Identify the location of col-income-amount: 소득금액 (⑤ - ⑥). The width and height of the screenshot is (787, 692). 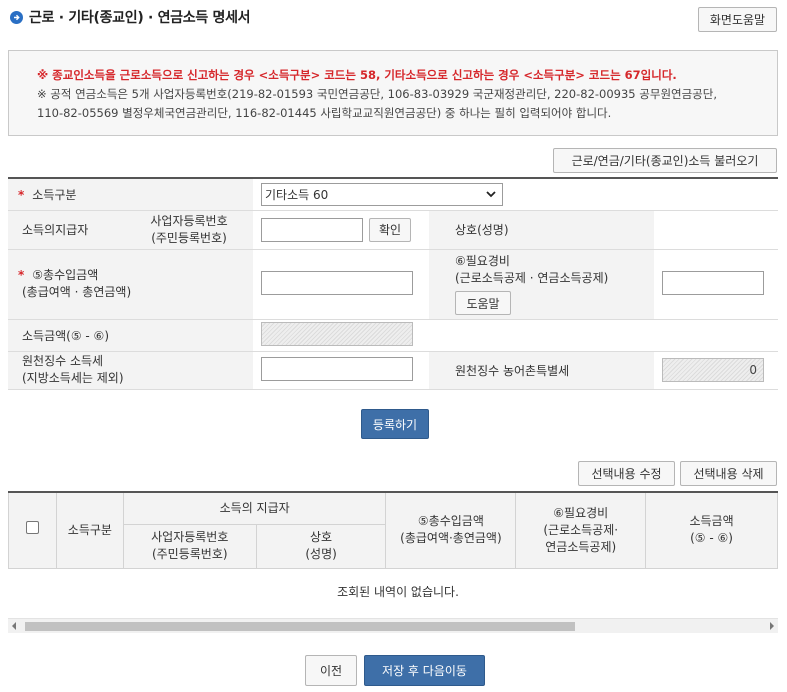
(711, 530).